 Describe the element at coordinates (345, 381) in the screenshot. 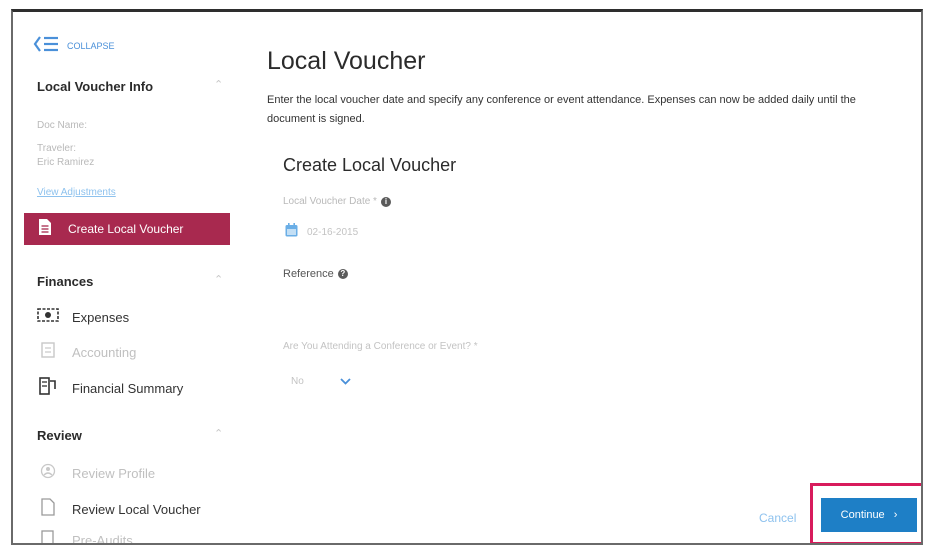

I see `chevron-down-icon` at that location.